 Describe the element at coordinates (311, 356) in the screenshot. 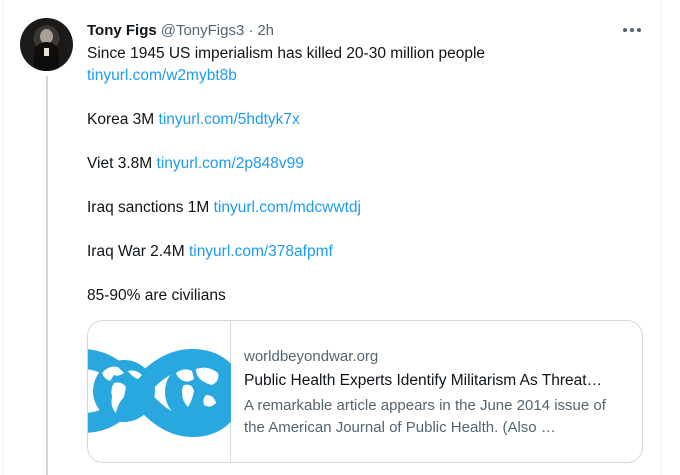

I see `card-domain: worldbeyondwar.org` at that location.